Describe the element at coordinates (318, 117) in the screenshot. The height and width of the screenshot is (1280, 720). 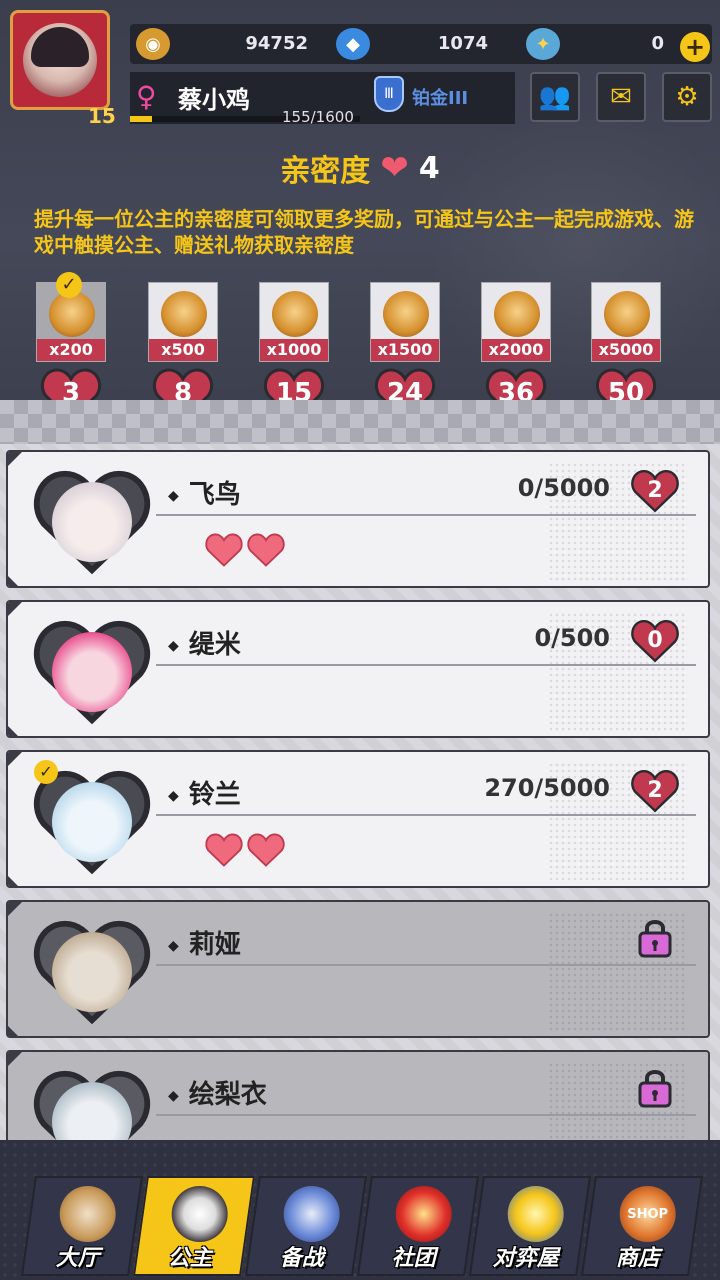
I see `exp-text: 155/1600` at that location.